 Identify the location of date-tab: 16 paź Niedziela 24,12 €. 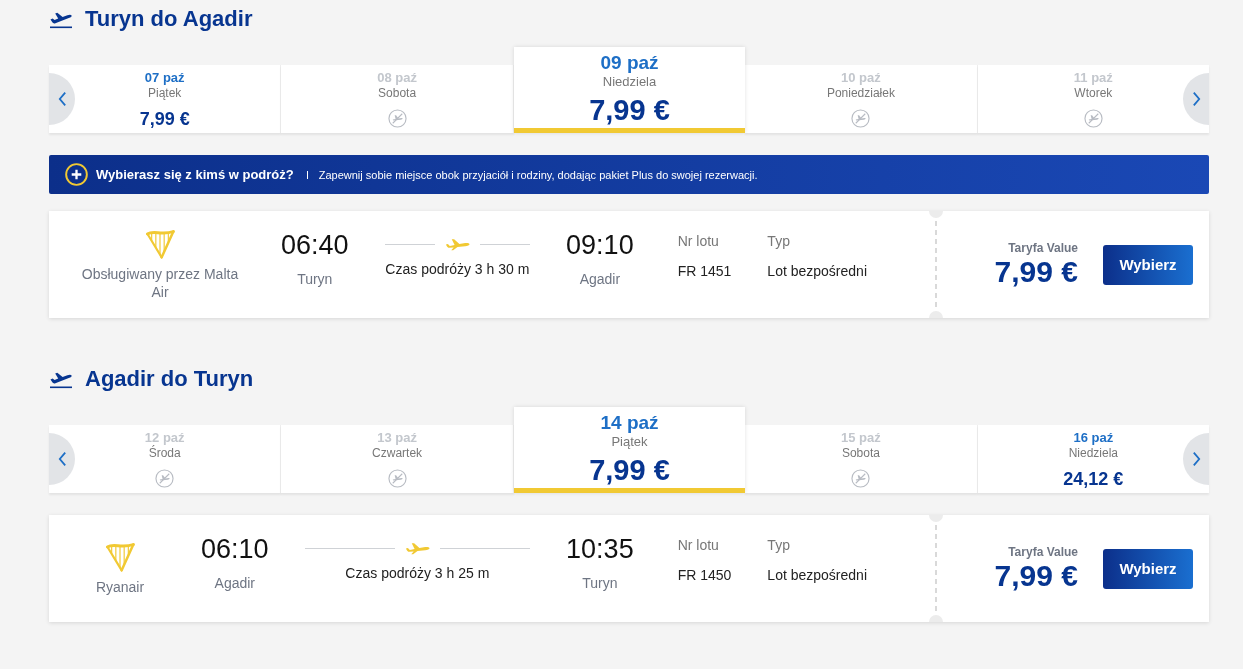
(1093, 459).